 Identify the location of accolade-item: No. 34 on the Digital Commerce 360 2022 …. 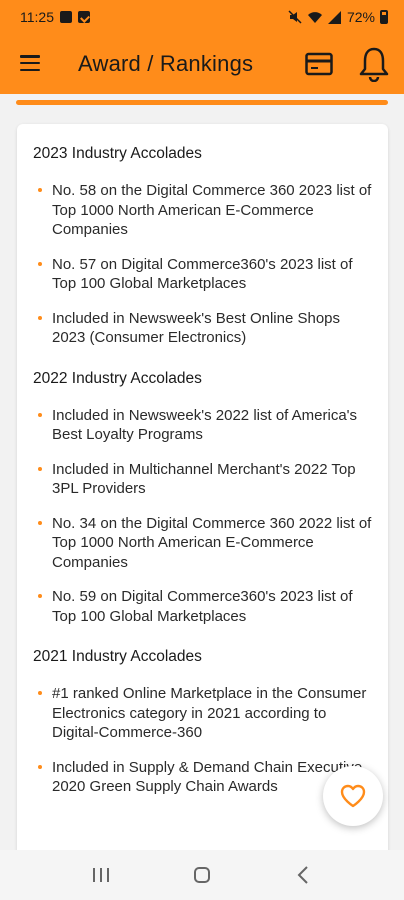
(202, 543).